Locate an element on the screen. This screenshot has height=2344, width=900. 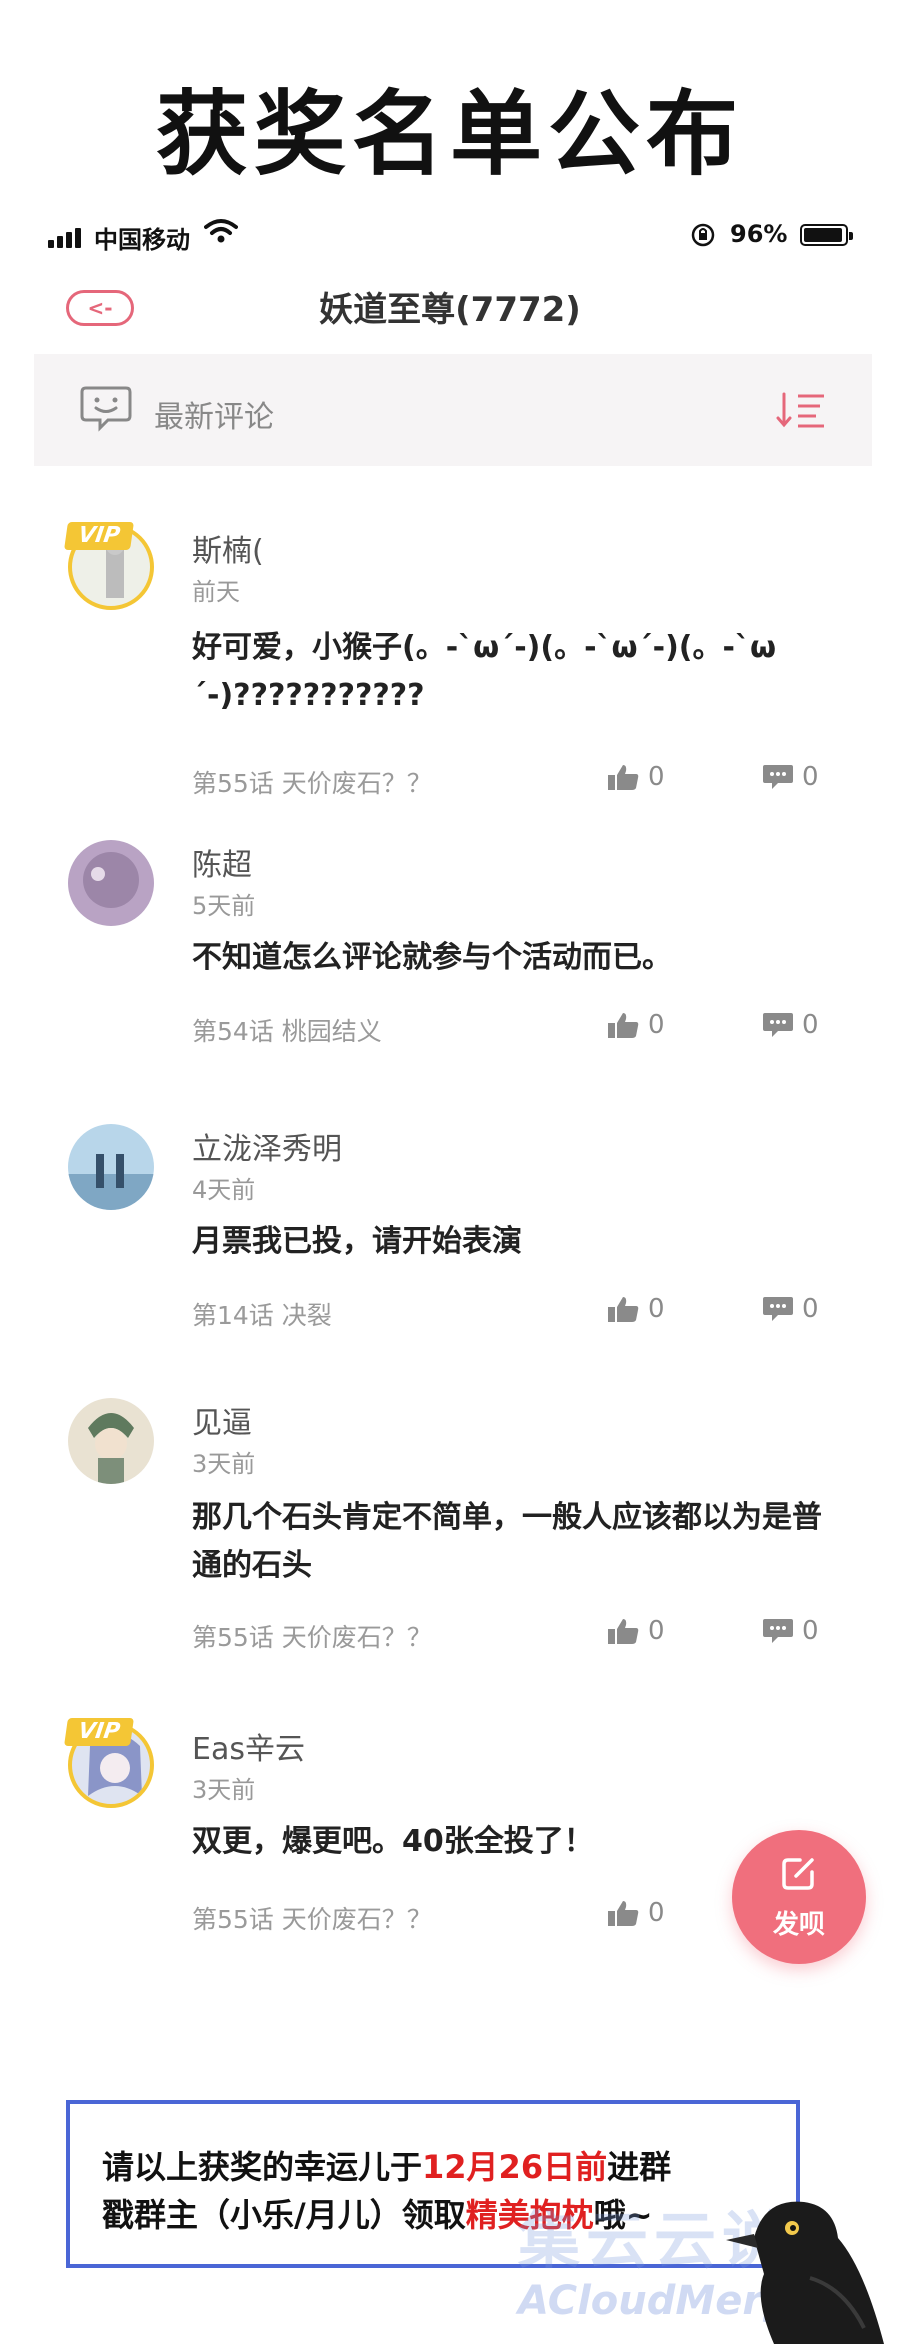
banner-title: 获奖名单公布 is located at coordinates (449, 134).